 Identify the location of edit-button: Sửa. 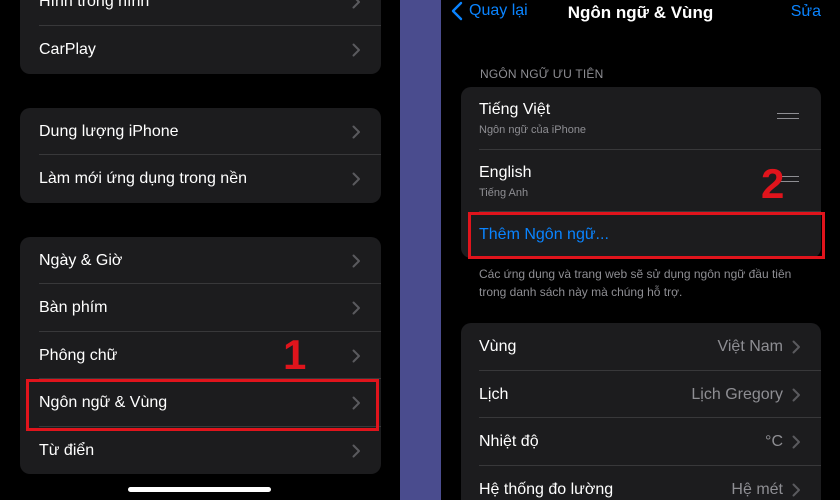
(806, 12).